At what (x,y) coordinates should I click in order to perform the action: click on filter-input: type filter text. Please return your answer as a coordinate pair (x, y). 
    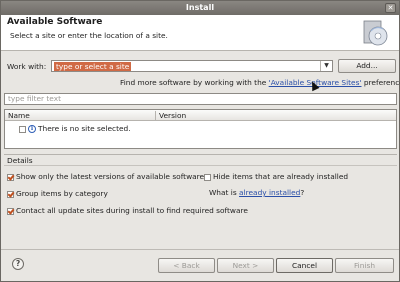
    Looking at the image, I should click on (200, 99).